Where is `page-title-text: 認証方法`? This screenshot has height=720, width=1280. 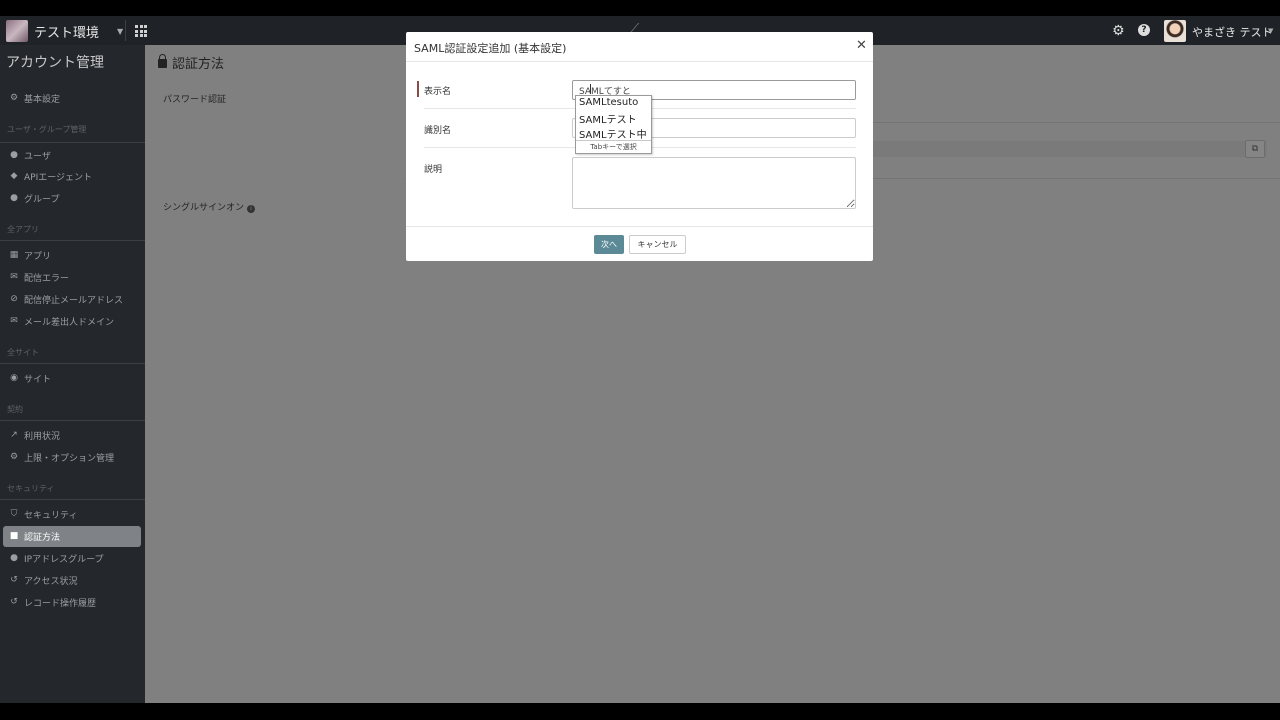 page-title-text: 認証方法 is located at coordinates (198, 64).